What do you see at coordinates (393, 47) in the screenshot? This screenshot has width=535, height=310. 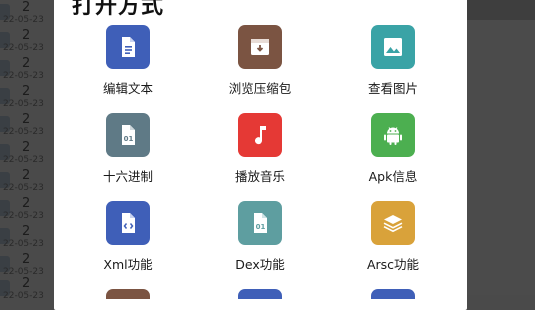 I see `image-icon` at bounding box center [393, 47].